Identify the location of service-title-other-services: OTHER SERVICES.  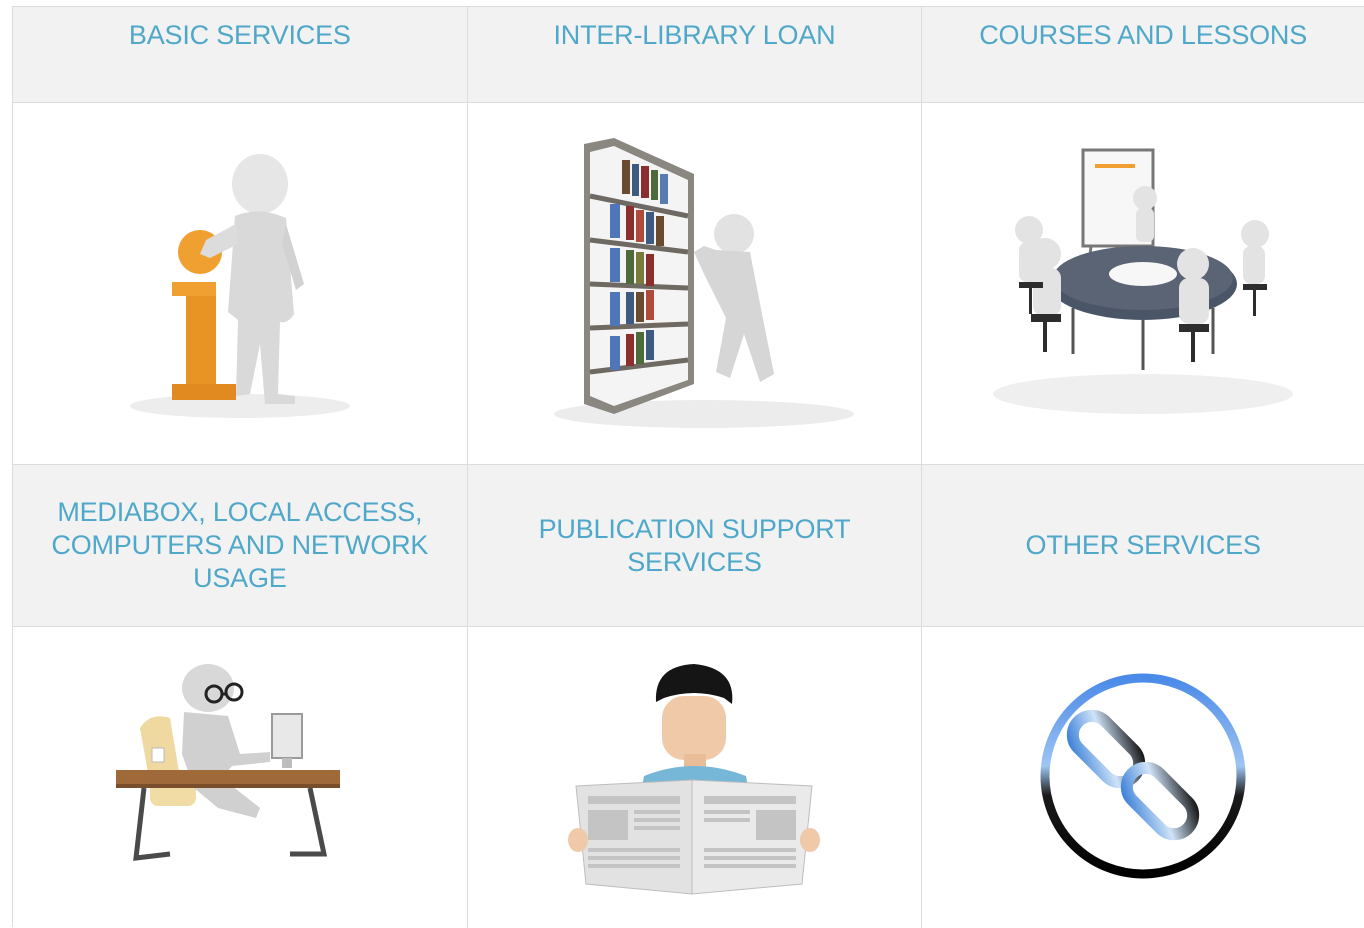
(1143, 545).